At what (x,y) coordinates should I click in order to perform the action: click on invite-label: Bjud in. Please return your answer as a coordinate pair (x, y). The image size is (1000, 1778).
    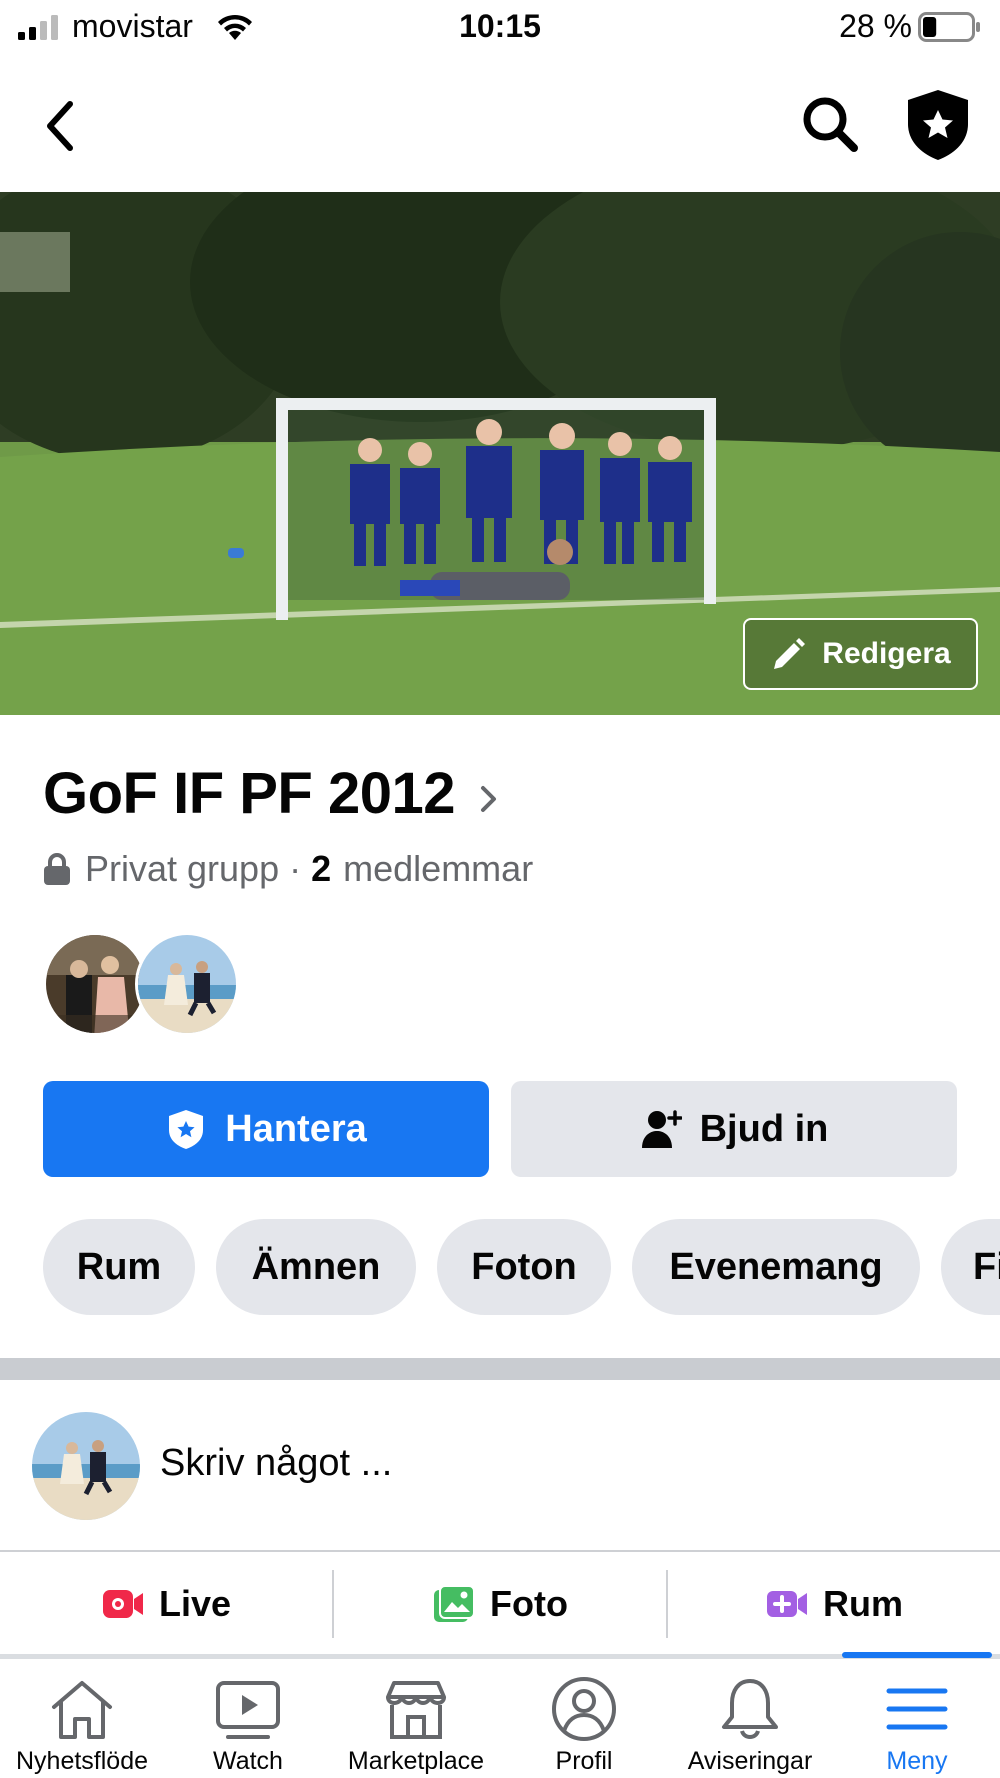
    Looking at the image, I should click on (764, 1128).